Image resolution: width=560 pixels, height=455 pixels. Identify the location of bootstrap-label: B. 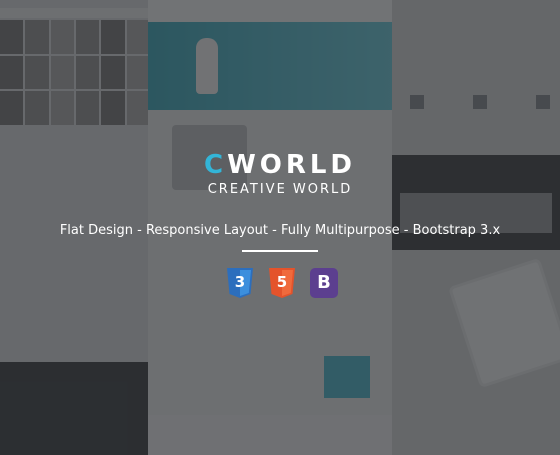
(324, 282).